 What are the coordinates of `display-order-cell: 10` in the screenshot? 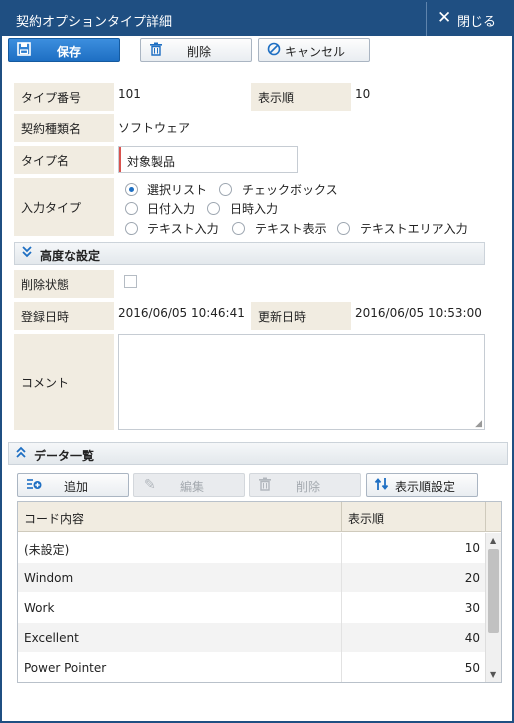 It's located at (472, 548).